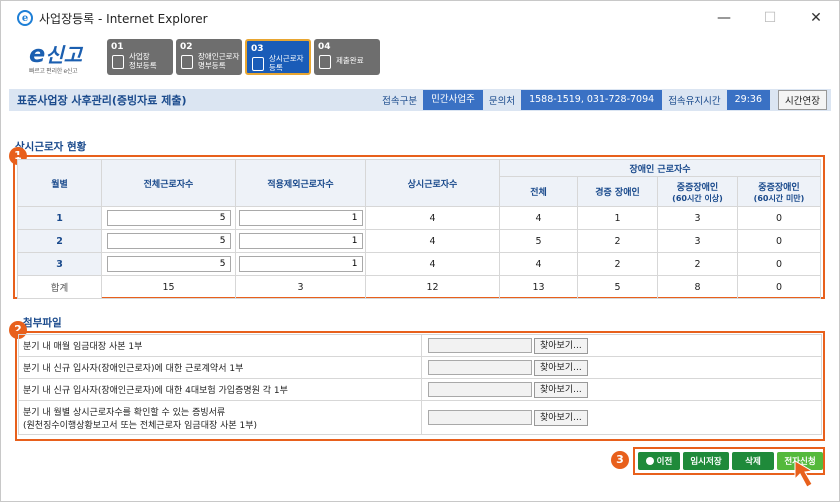  I want to click on extend-session-button: 시간연장, so click(802, 100).